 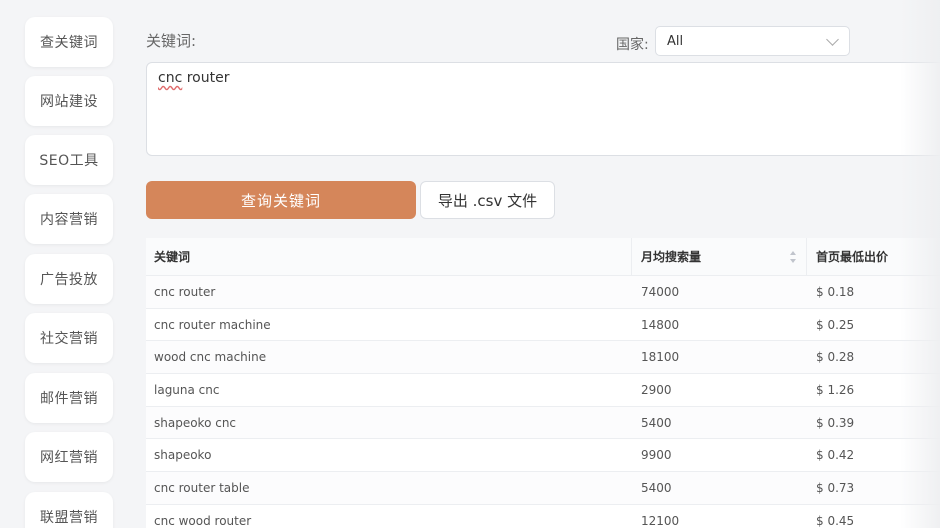 I want to click on cell-volume: 74000, so click(x=660, y=291).